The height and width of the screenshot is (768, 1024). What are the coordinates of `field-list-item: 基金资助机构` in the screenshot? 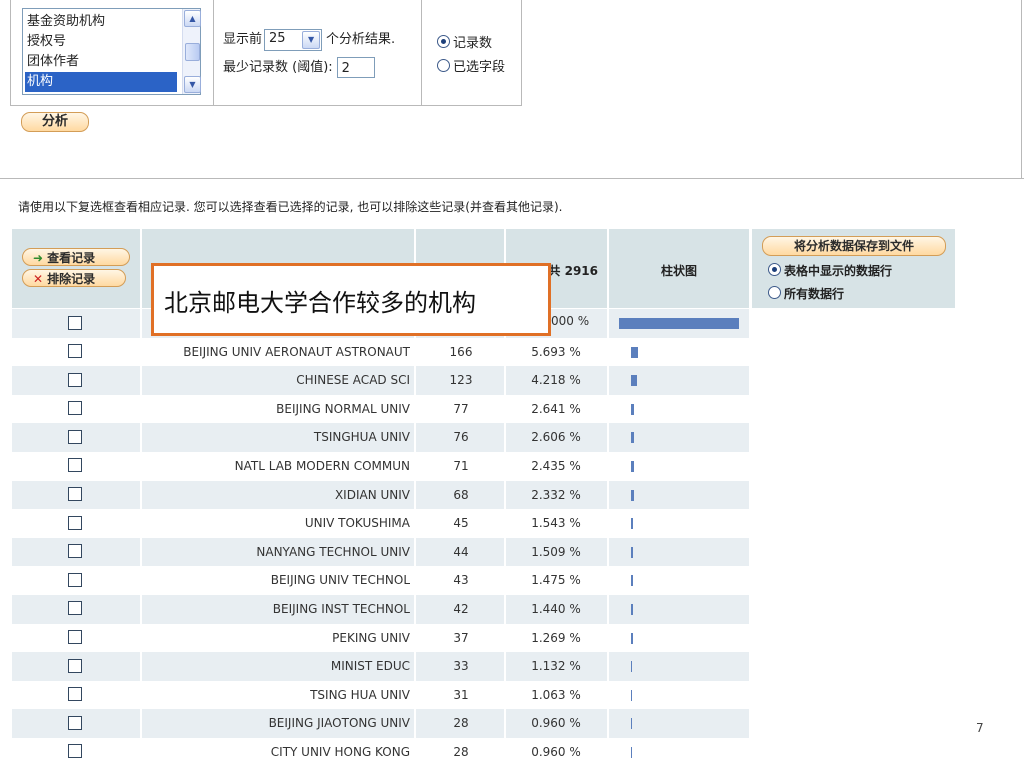 It's located at (101, 22).